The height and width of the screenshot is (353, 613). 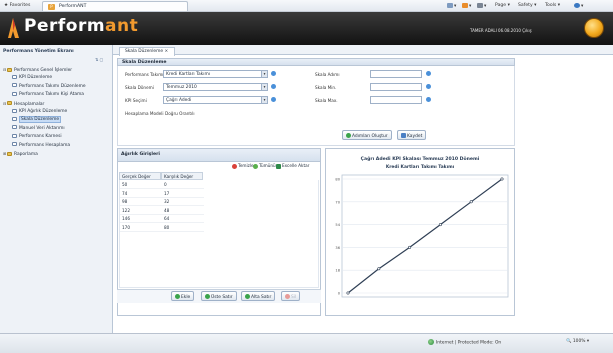 I want to click on tab-skala-duzenleme: Skala Düzenleme ×, so click(x=147, y=51).